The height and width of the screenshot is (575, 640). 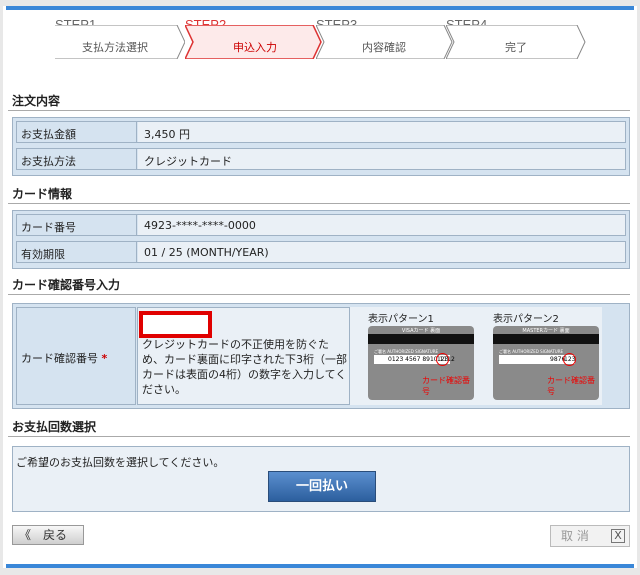 I want to click on cvv-input, so click(x=175, y=324).